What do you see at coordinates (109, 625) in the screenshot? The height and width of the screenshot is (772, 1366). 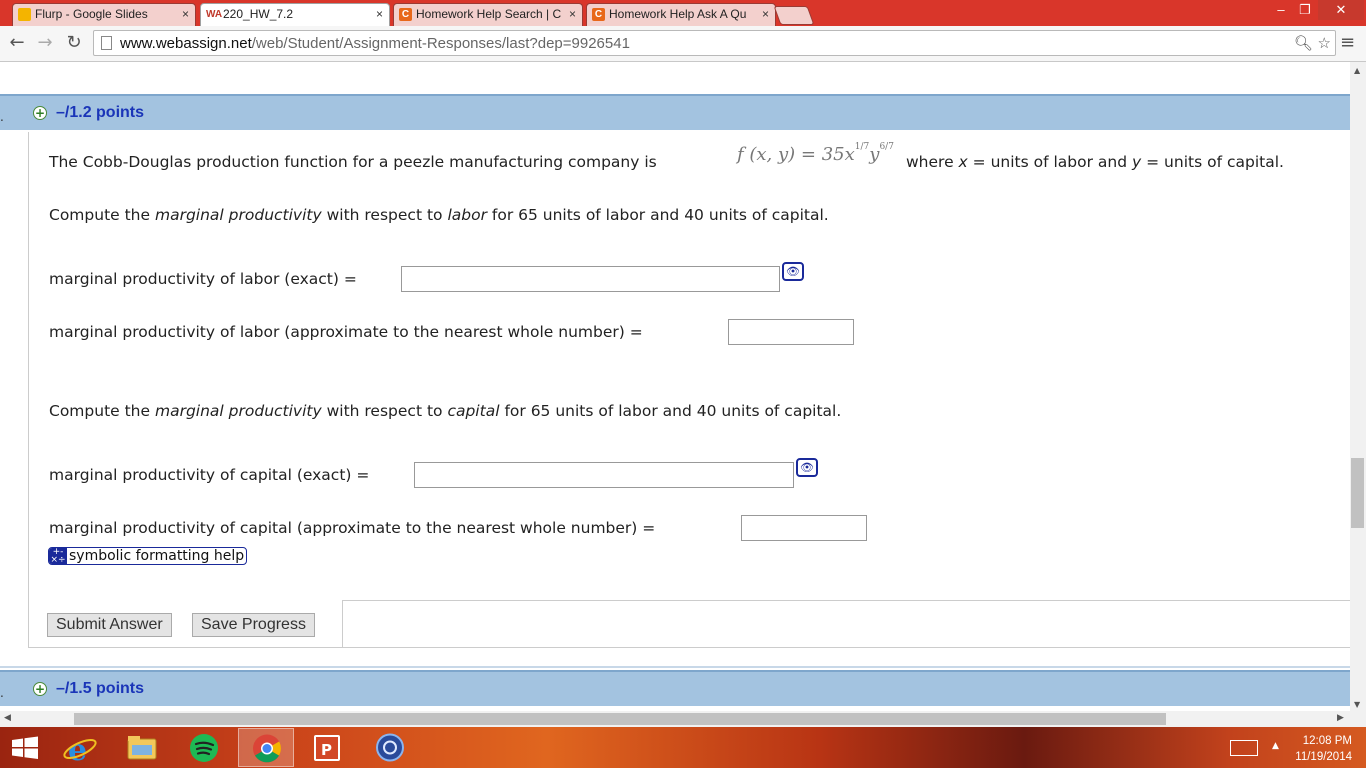 I see `submit-answer-button: Submit Answer` at bounding box center [109, 625].